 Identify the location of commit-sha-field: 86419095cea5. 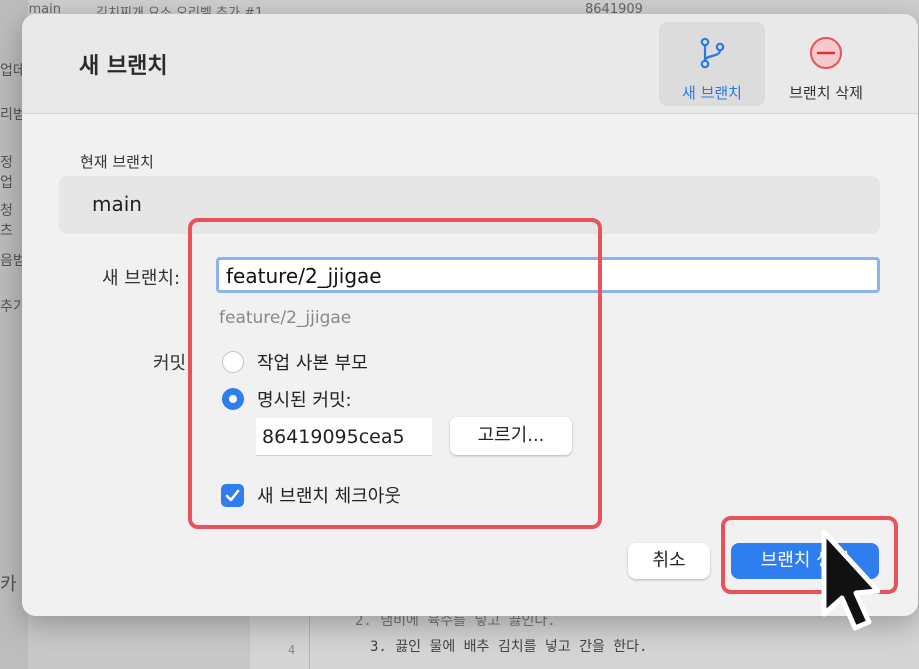
(344, 437).